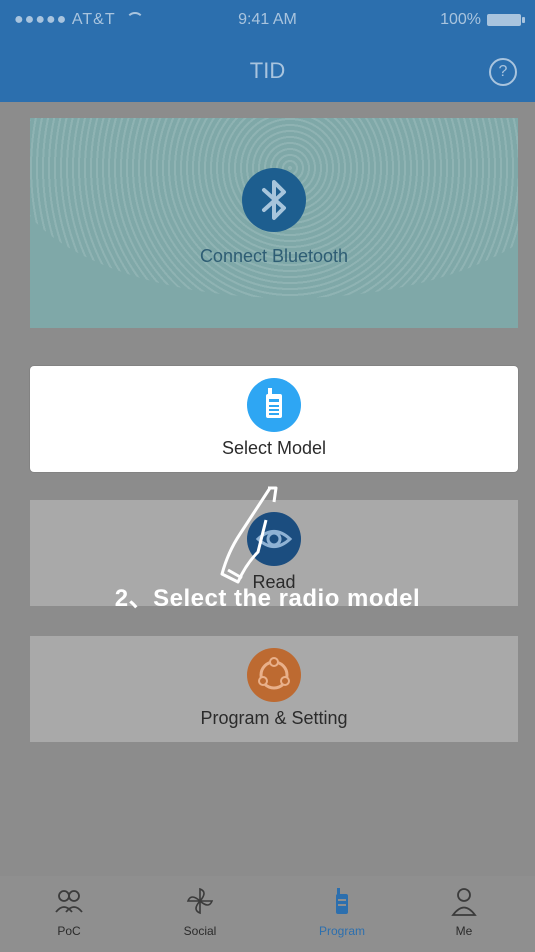 The image size is (535, 952). I want to click on group-icon, so click(69, 901).